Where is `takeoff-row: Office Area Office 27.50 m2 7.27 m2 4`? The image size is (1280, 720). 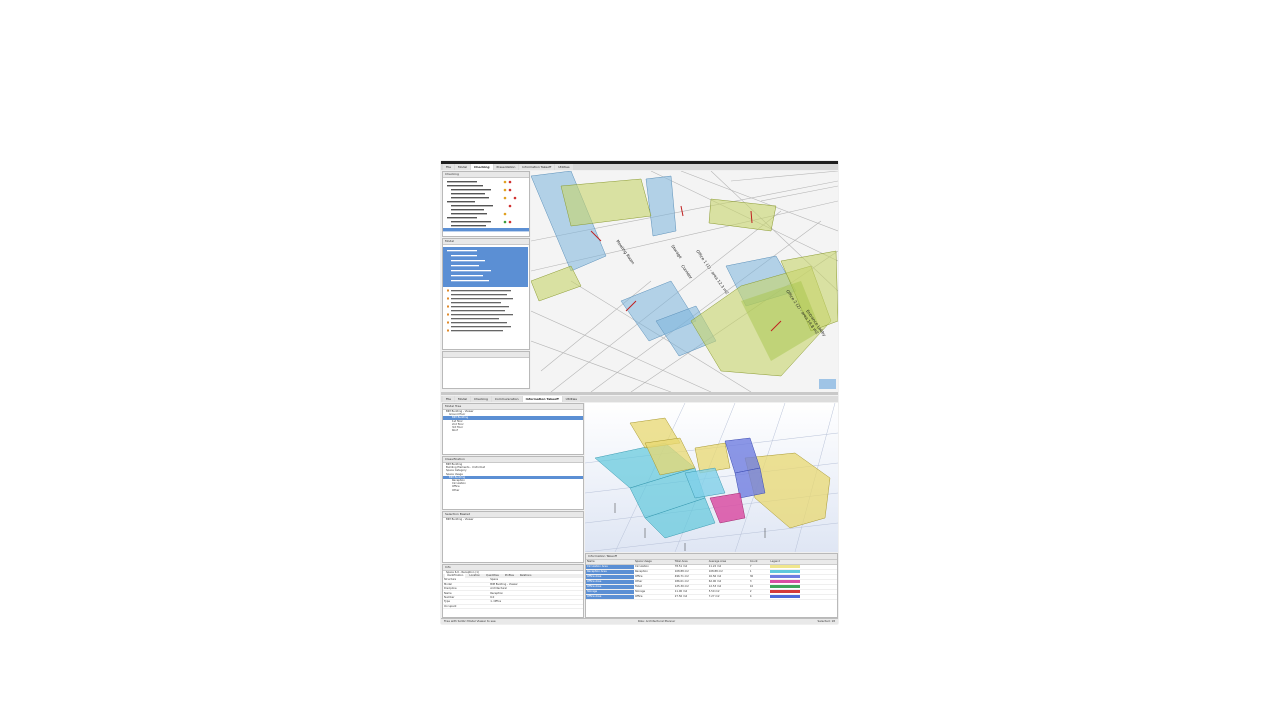
takeoff-row: Office Area Office 27.50 m2 7.27 m2 4 is located at coordinates (711, 597).